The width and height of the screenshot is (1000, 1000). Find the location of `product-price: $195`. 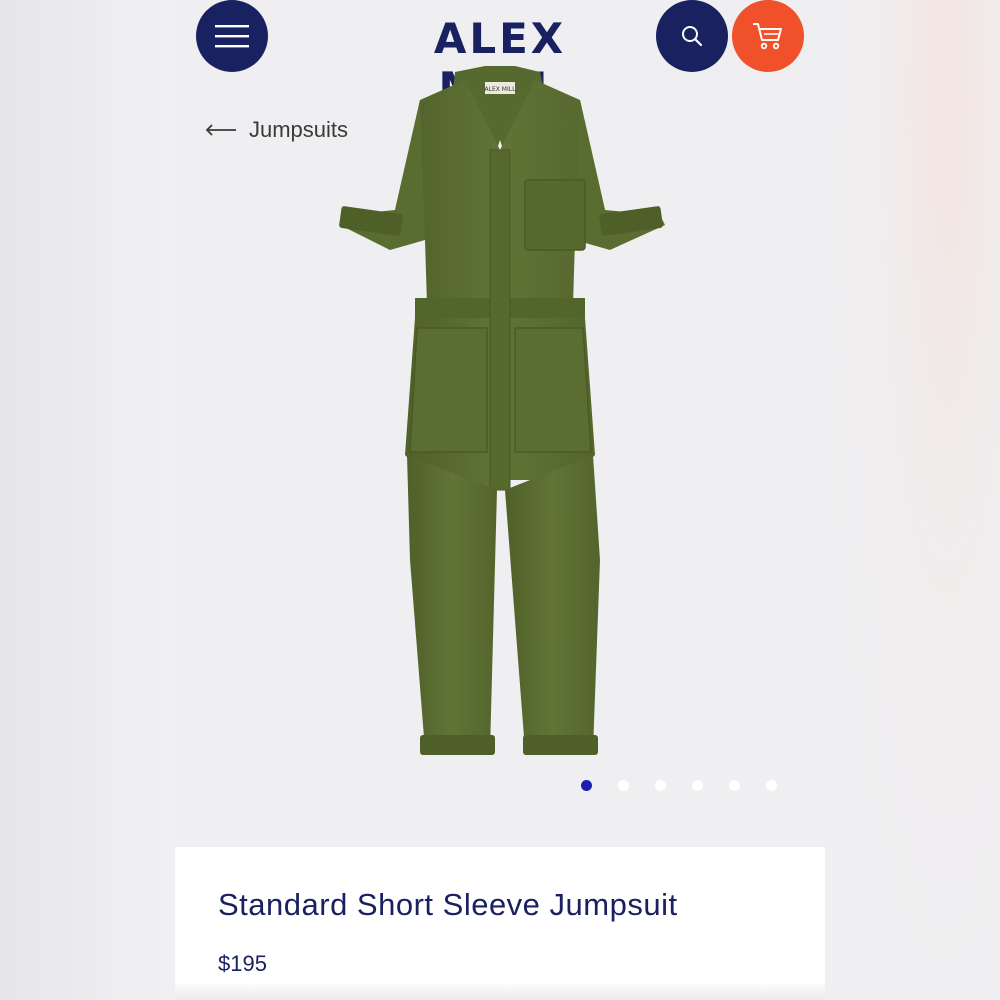

product-price: $195 is located at coordinates (242, 963).